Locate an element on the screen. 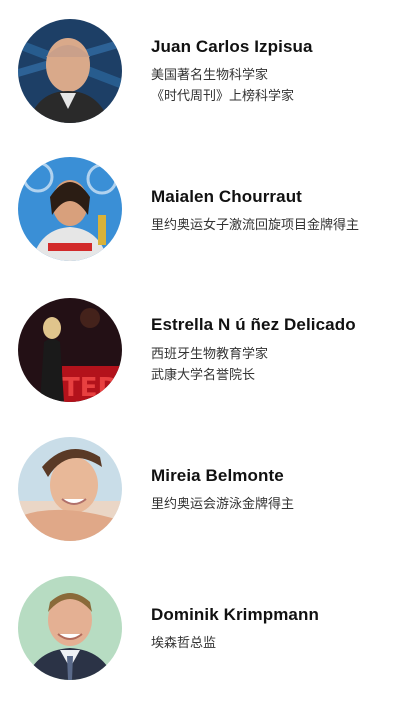 The height and width of the screenshot is (715, 406). person-description-line: 西班牙生物教育学家 is located at coordinates (210, 353).